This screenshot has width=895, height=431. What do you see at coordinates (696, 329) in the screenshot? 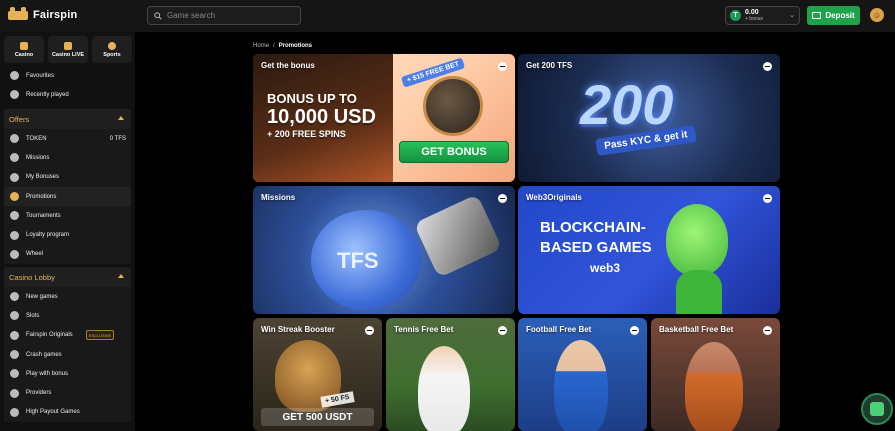
I see `card-title: Basketball Free Bet` at bounding box center [696, 329].